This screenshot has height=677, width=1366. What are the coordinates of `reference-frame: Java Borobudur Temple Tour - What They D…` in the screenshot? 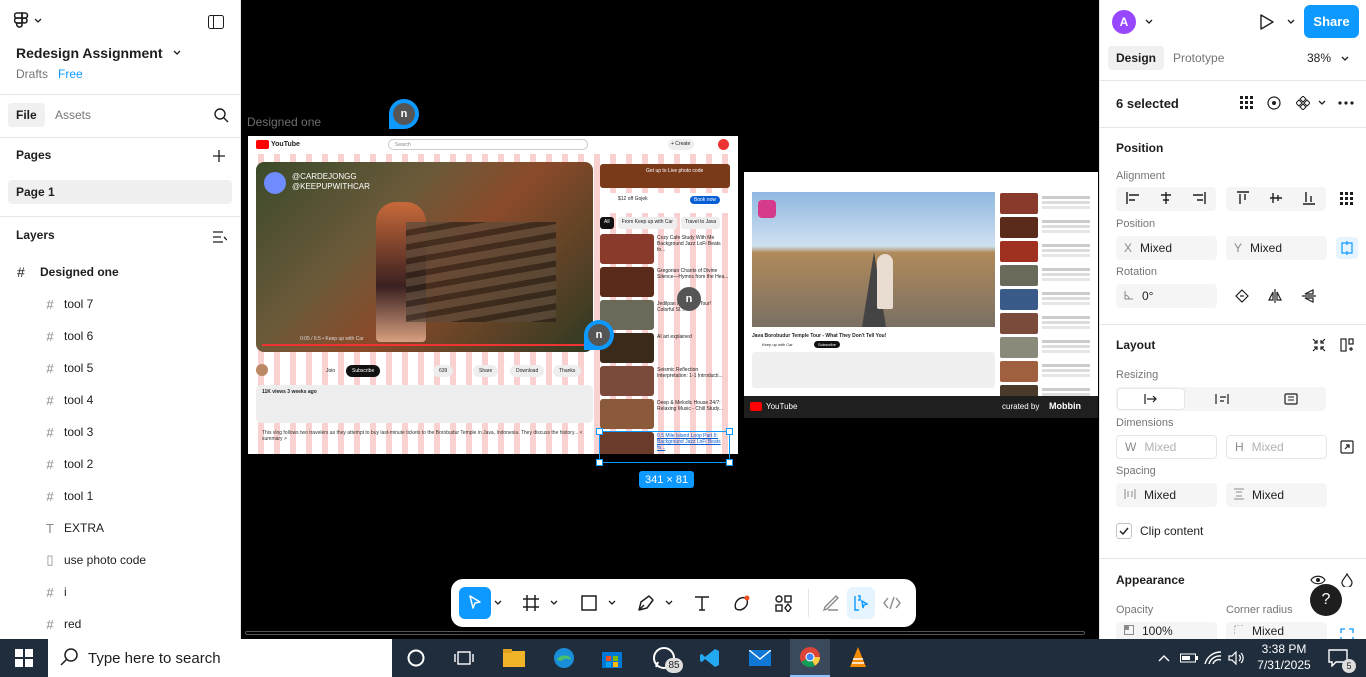 It's located at (921, 295).